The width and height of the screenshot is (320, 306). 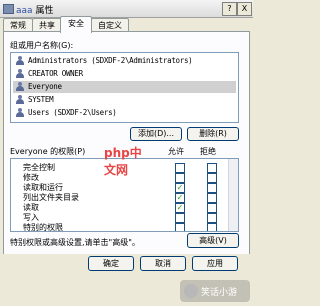 I want to click on php-watermark-logo: php中文网, so click(x=124, y=160).